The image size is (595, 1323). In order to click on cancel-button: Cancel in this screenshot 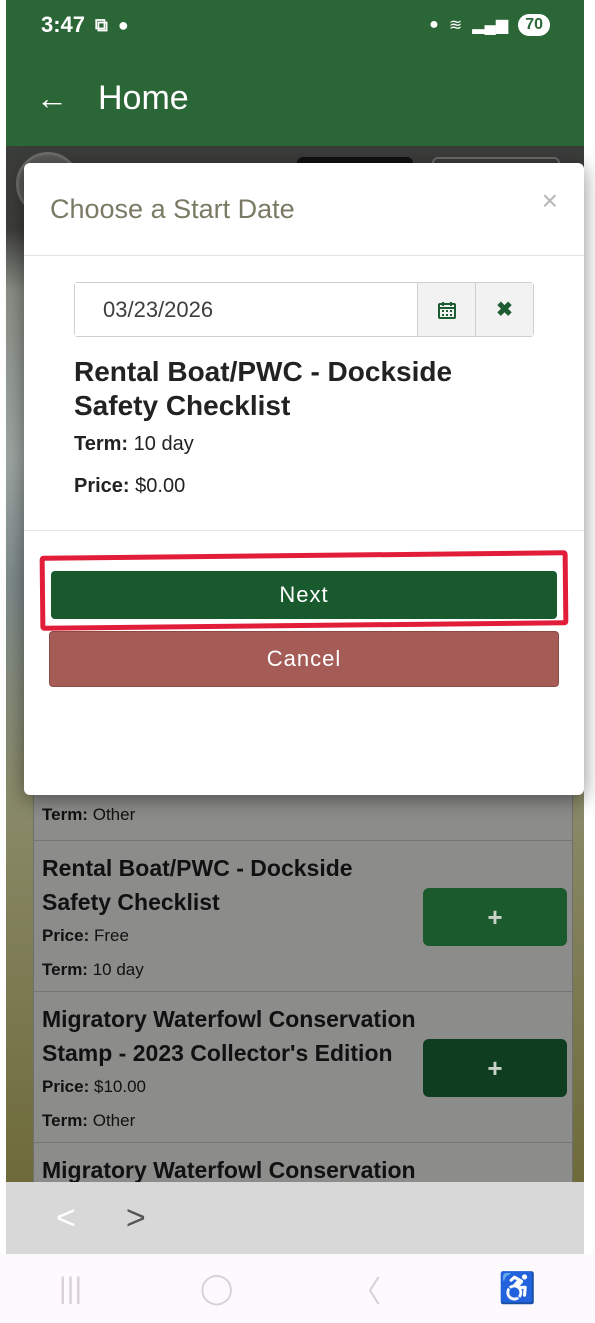, I will do `click(304, 659)`.